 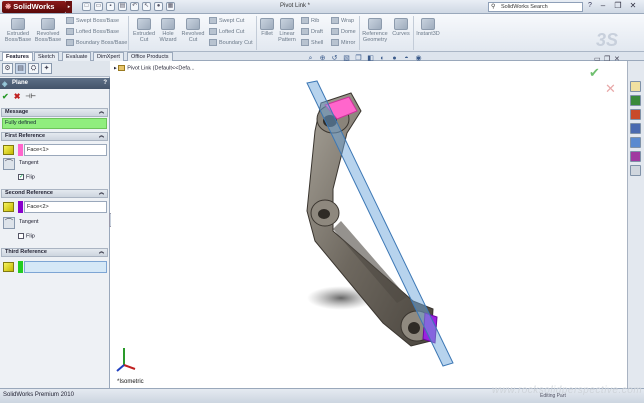 What do you see at coordinates (343, 43) in the screenshot?
I see `mirror-button: Mirror` at bounding box center [343, 43].